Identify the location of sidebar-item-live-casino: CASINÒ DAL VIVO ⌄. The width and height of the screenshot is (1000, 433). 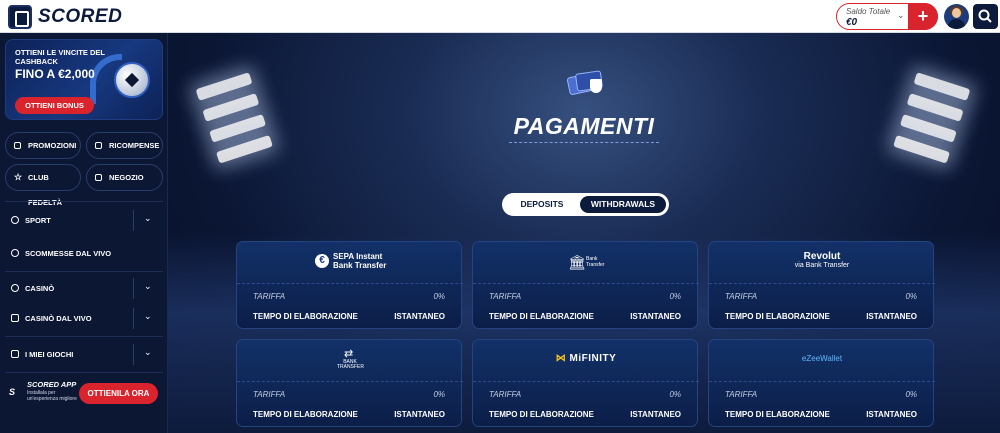
(84, 318).